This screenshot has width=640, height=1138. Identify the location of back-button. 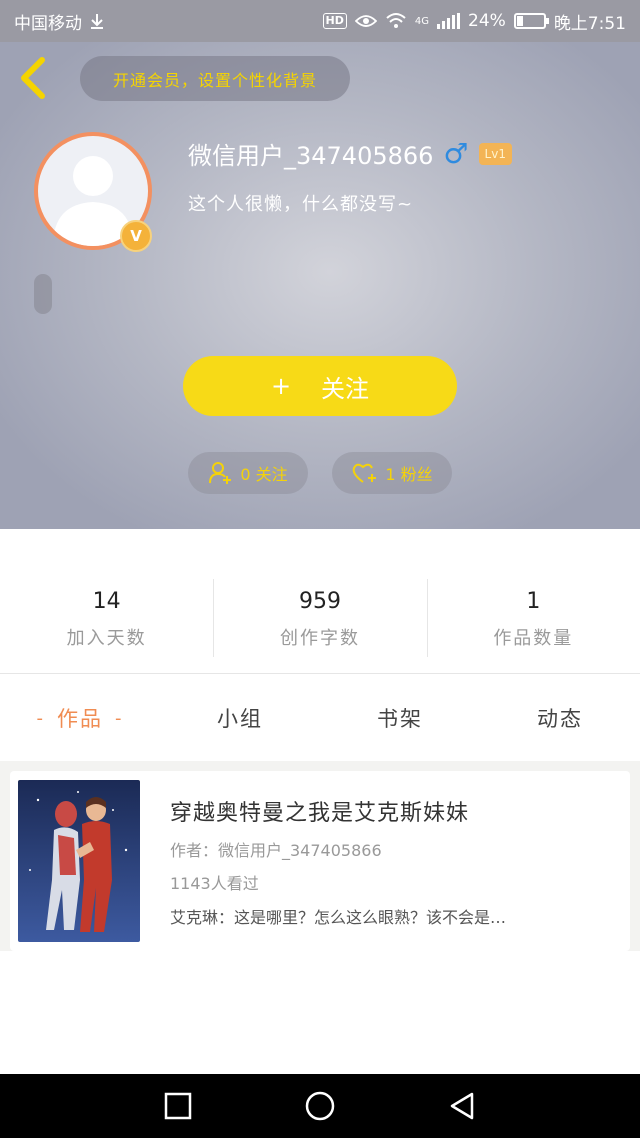
(34, 78).